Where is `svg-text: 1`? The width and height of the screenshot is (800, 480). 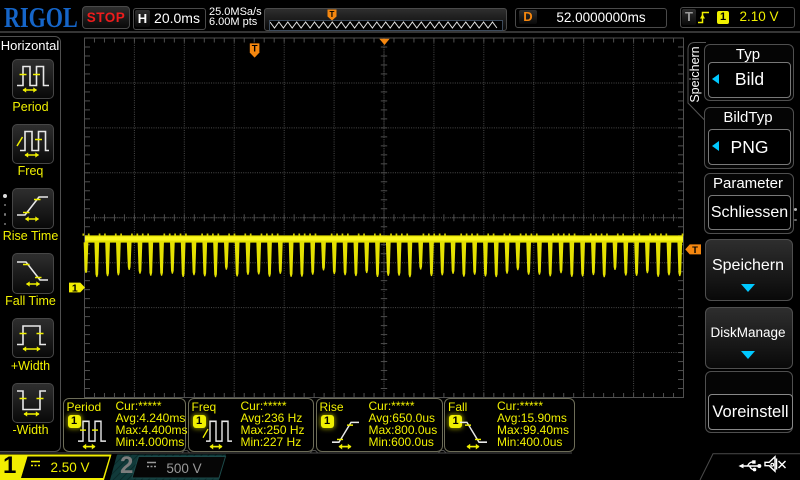 svg-text: 1 is located at coordinates (75, 288).